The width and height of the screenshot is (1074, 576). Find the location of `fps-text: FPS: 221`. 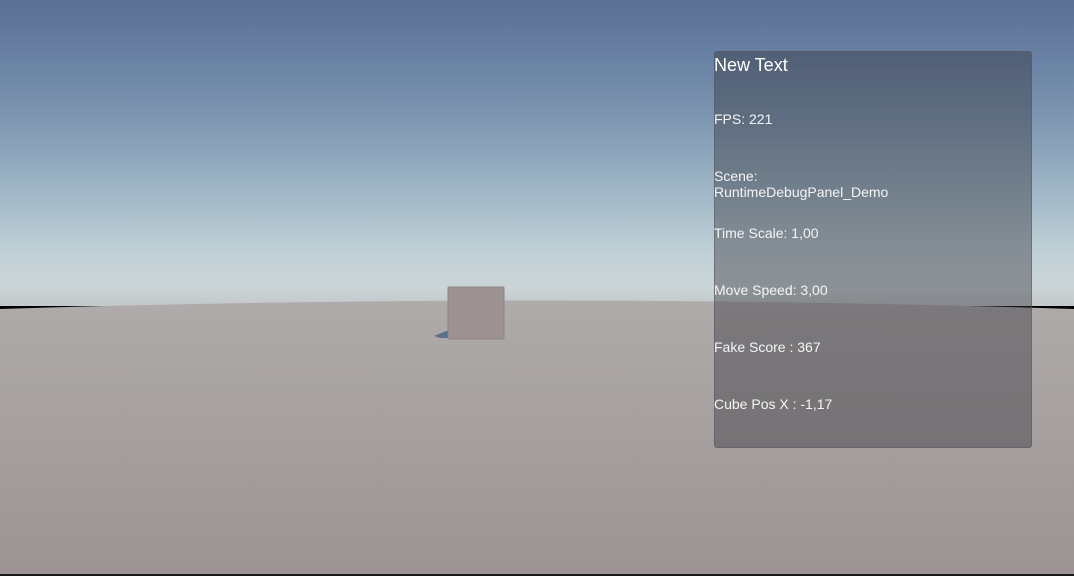

fps-text: FPS: 221 is located at coordinates (743, 119).